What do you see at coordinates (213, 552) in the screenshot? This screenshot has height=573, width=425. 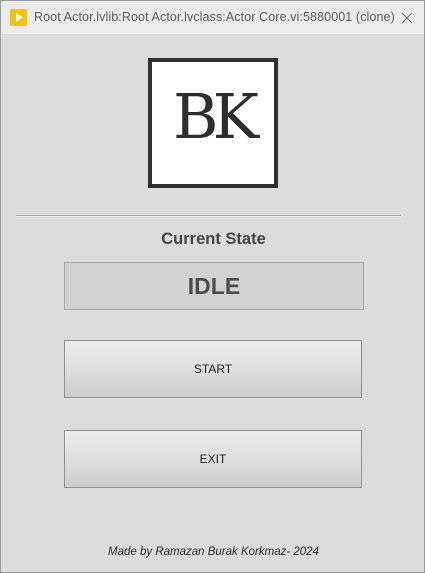 I see `footer-credit: Made by Ramazan Burak Korkmaz- 2024` at bounding box center [213, 552].